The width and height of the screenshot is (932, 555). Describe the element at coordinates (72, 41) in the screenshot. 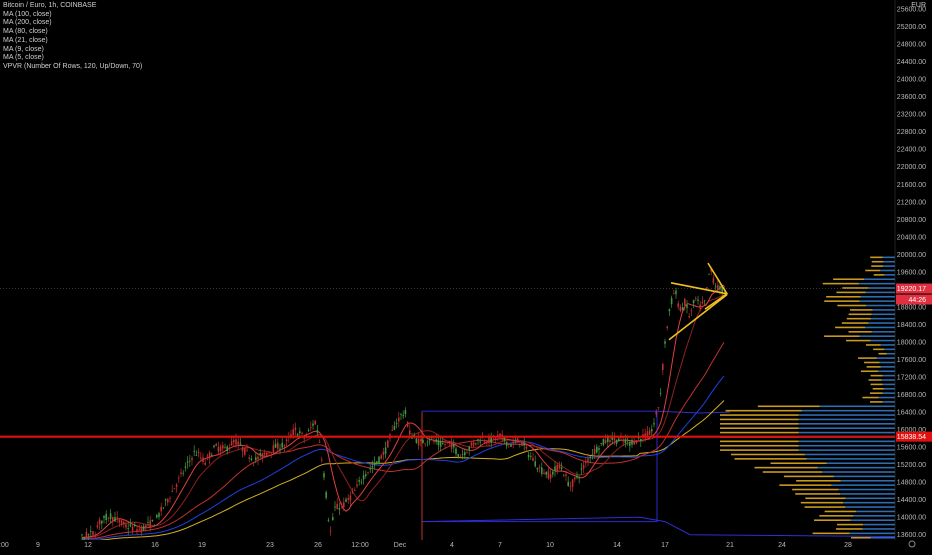

I see `legend-ma21: MA (21, close)` at that location.